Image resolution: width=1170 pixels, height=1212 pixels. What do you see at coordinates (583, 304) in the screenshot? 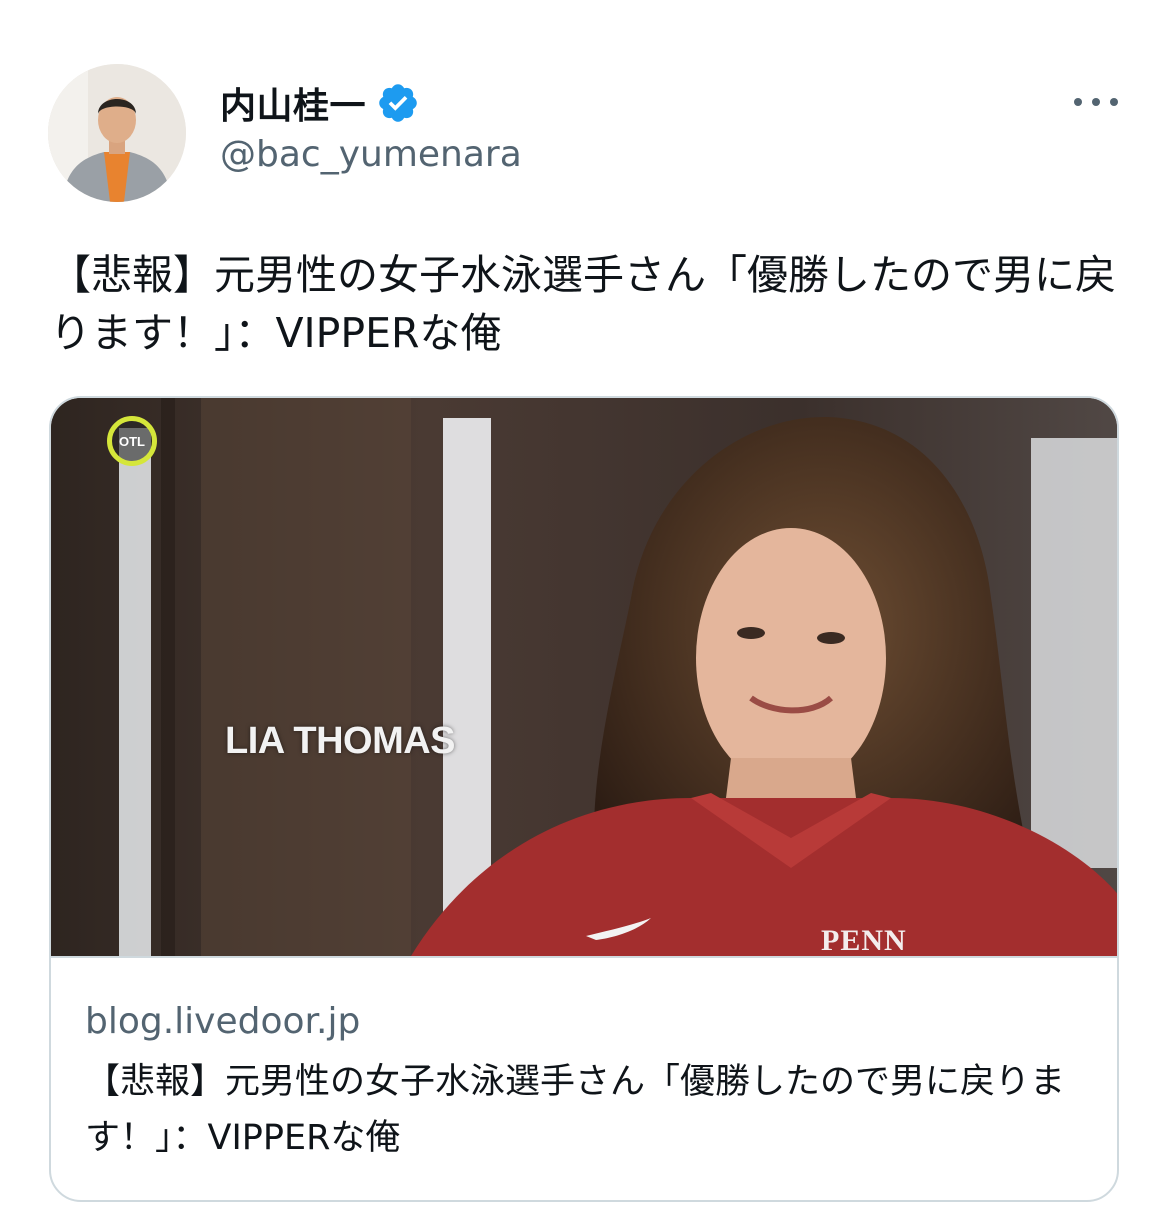
I see `tweet-text: 【悲報】元男性の女子水泳選手さん「優勝したので男に戻ります！」：VIPPERな俺` at bounding box center [583, 304].